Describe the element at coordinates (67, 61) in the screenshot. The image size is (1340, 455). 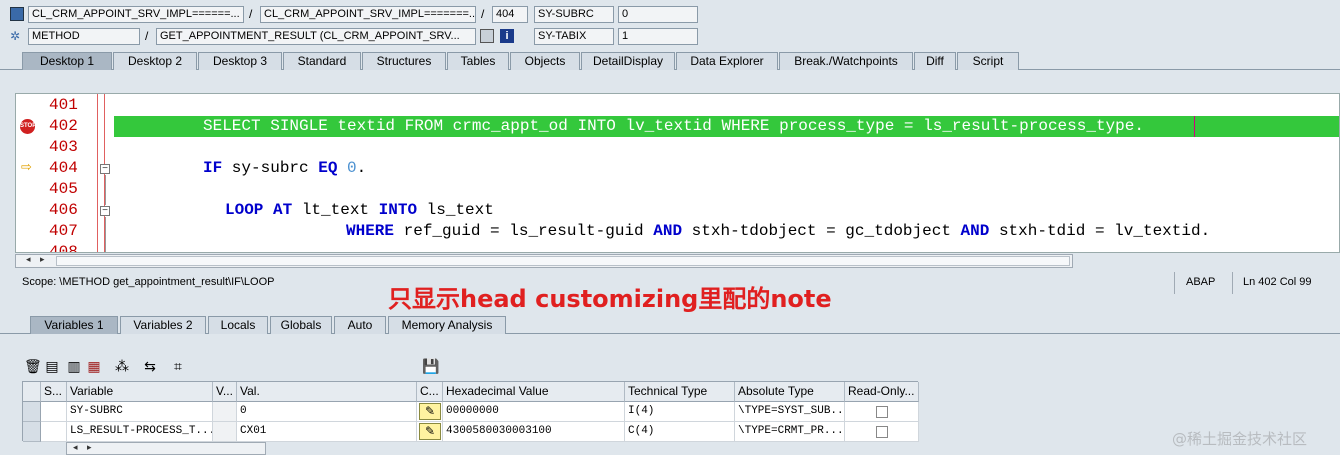
I see `tab-desktop-1: Desktop 1` at that location.